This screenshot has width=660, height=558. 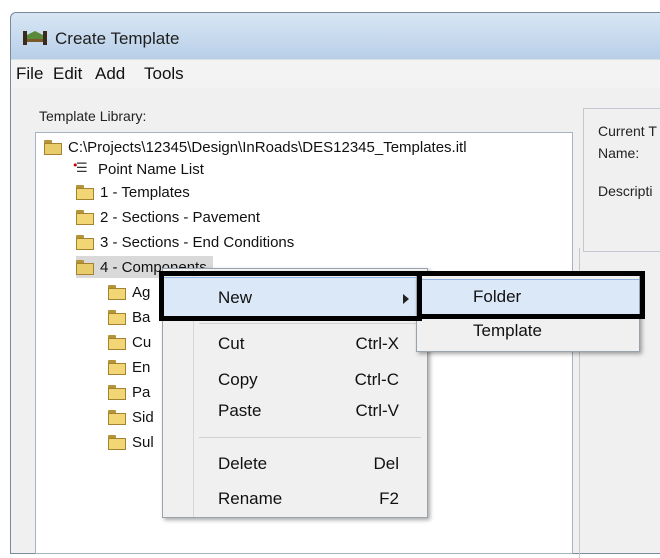 What do you see at coordinates (295, 380) in the screenshot?
I see `context-menu-copy: Copy Ctrl-C` at bounding box center [295, 380].